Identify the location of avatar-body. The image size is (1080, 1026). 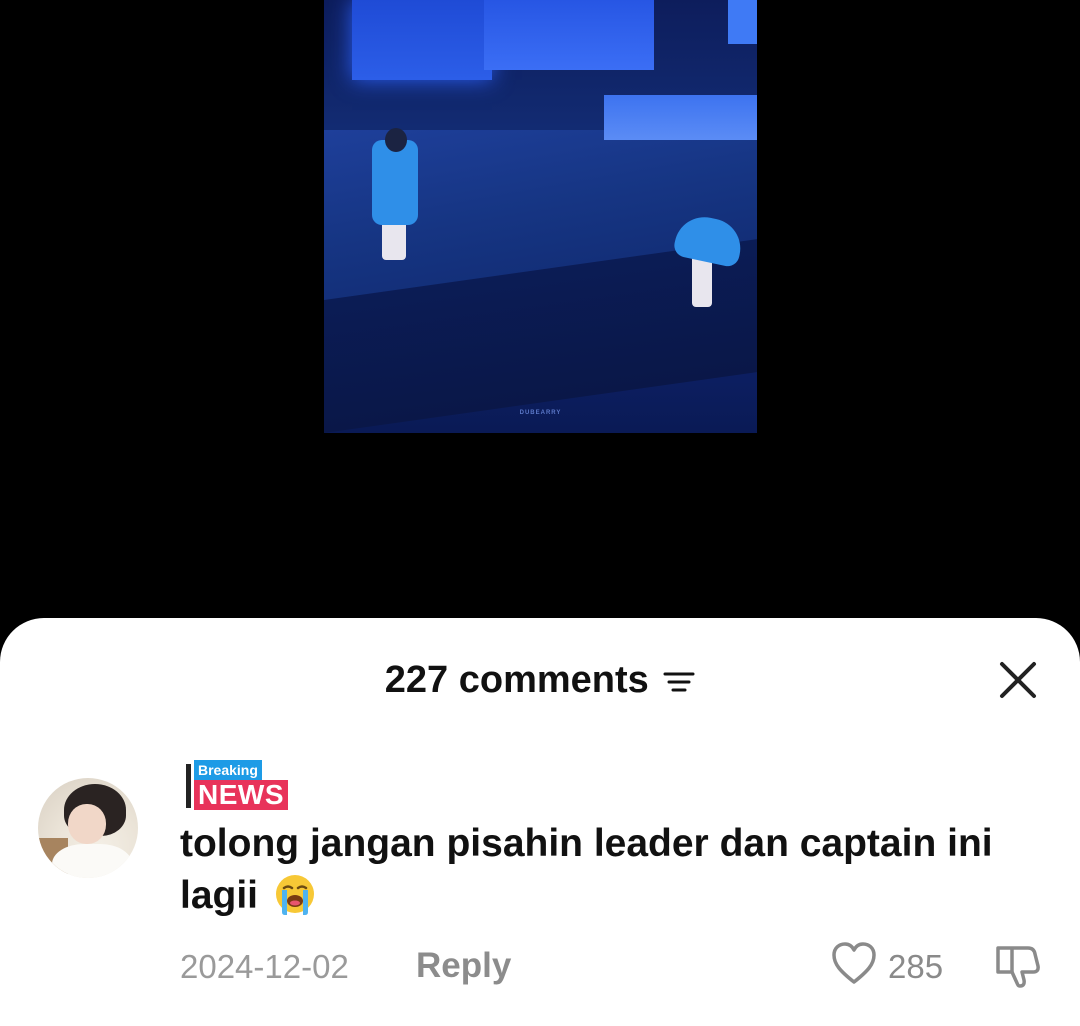
(92, 861).